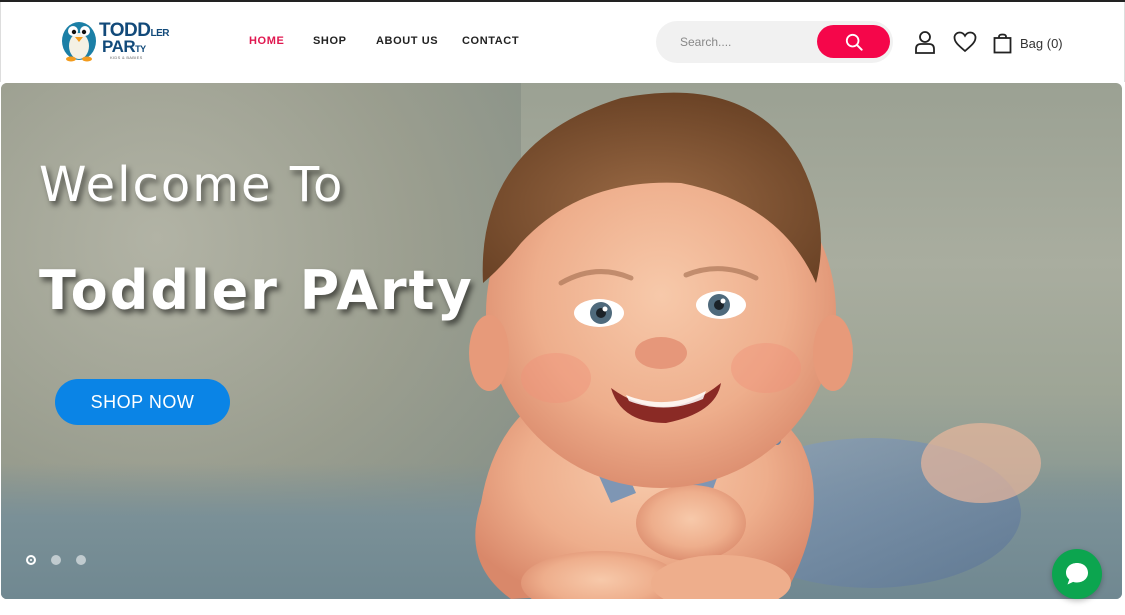 The image size is (1125, 615). Describe the element at coordinates (1041, 43) in the screenshot. I see `bag-label: Bag (0)` at that location.